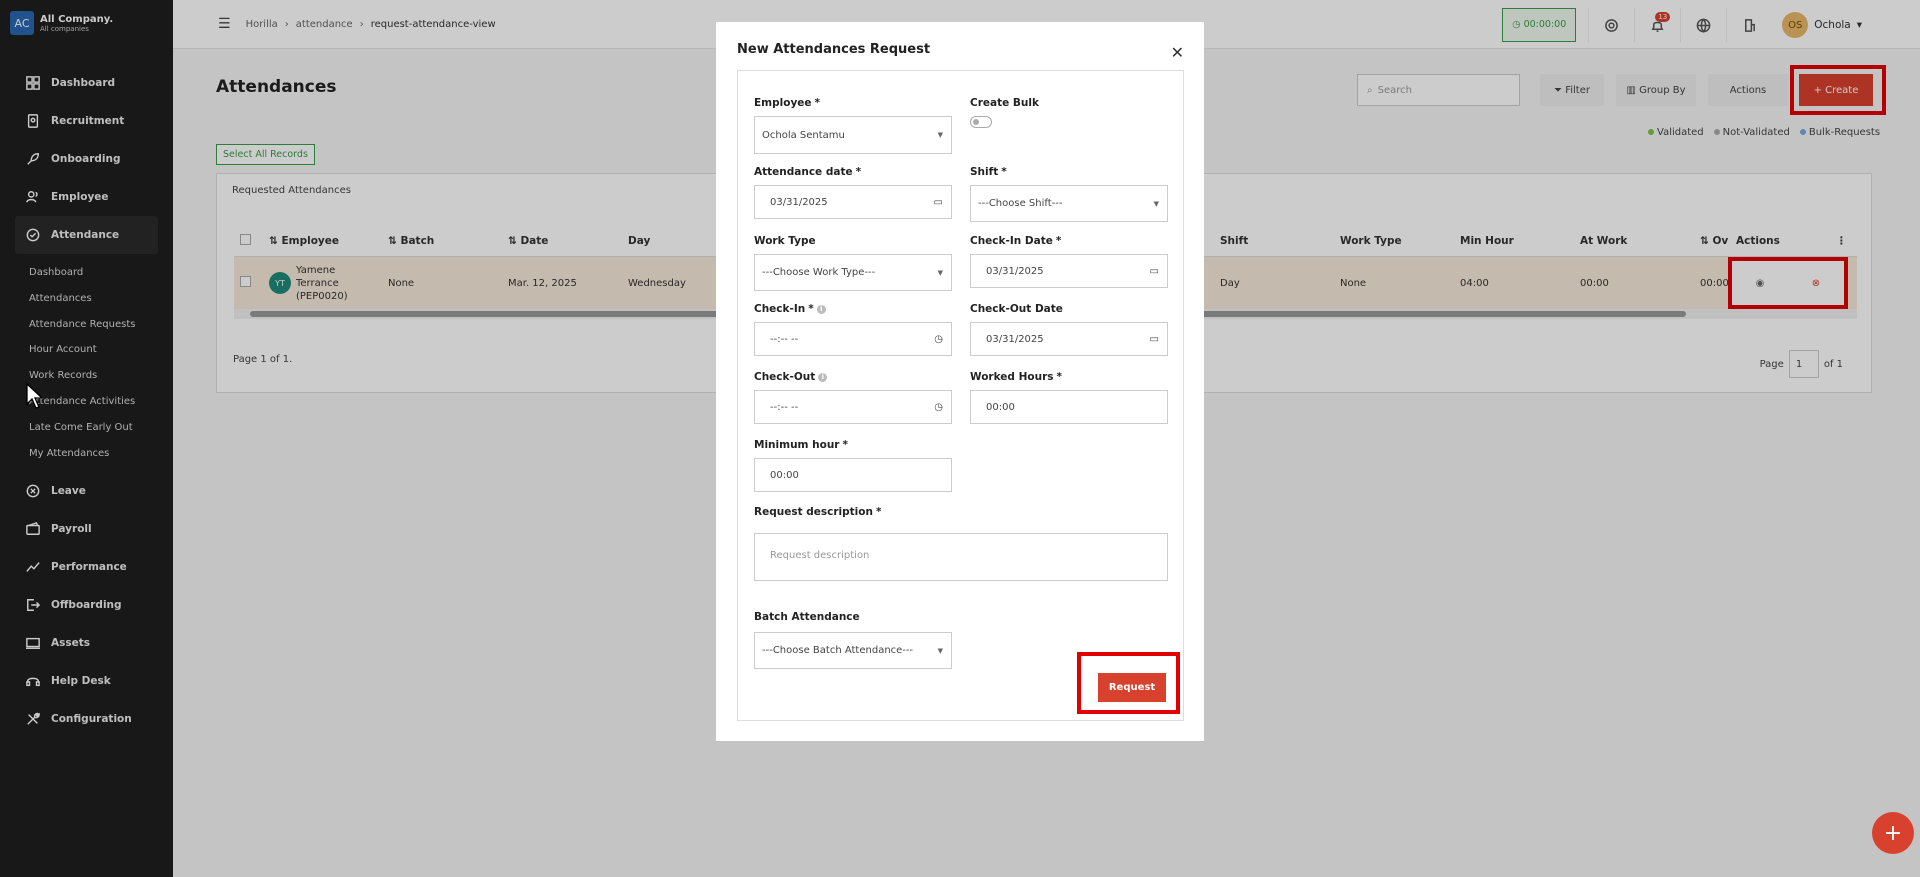 The height and width of the screenshot is (877, 1920). What do you see at coordinates (853, 103) in the screenshot?
I see `employee-label: Employee *` at bounding box center [853, 103].